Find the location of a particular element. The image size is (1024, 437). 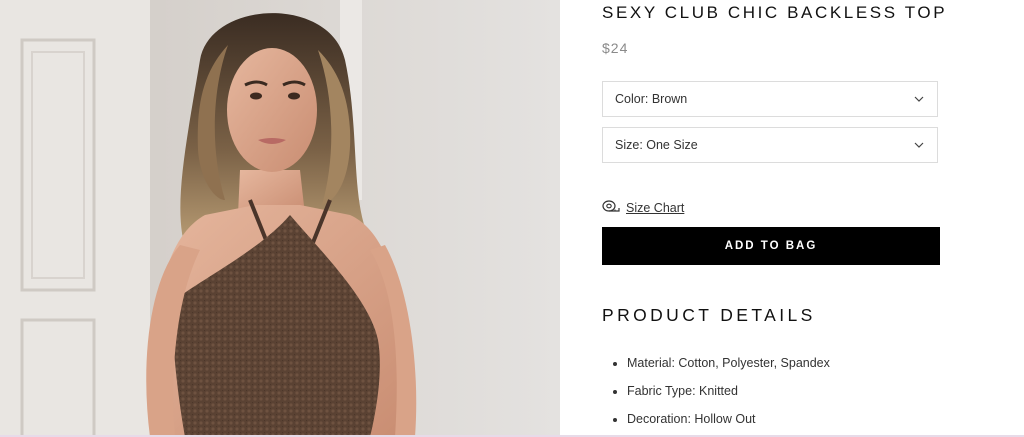

product-price: $24 is located at coordinates (615, 48).